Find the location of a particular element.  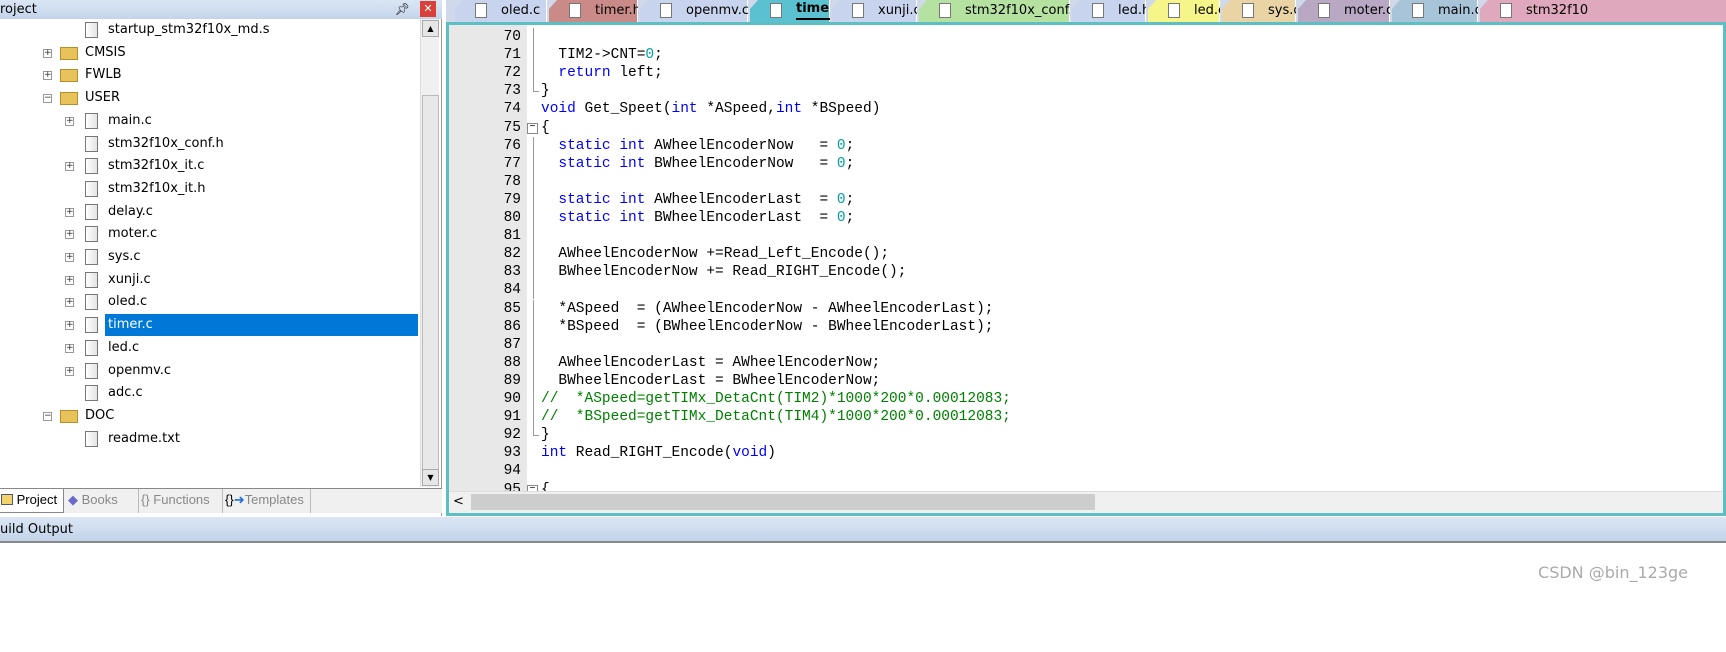

tab-moter-c: moter.c is located at coordinates (1344, 11).